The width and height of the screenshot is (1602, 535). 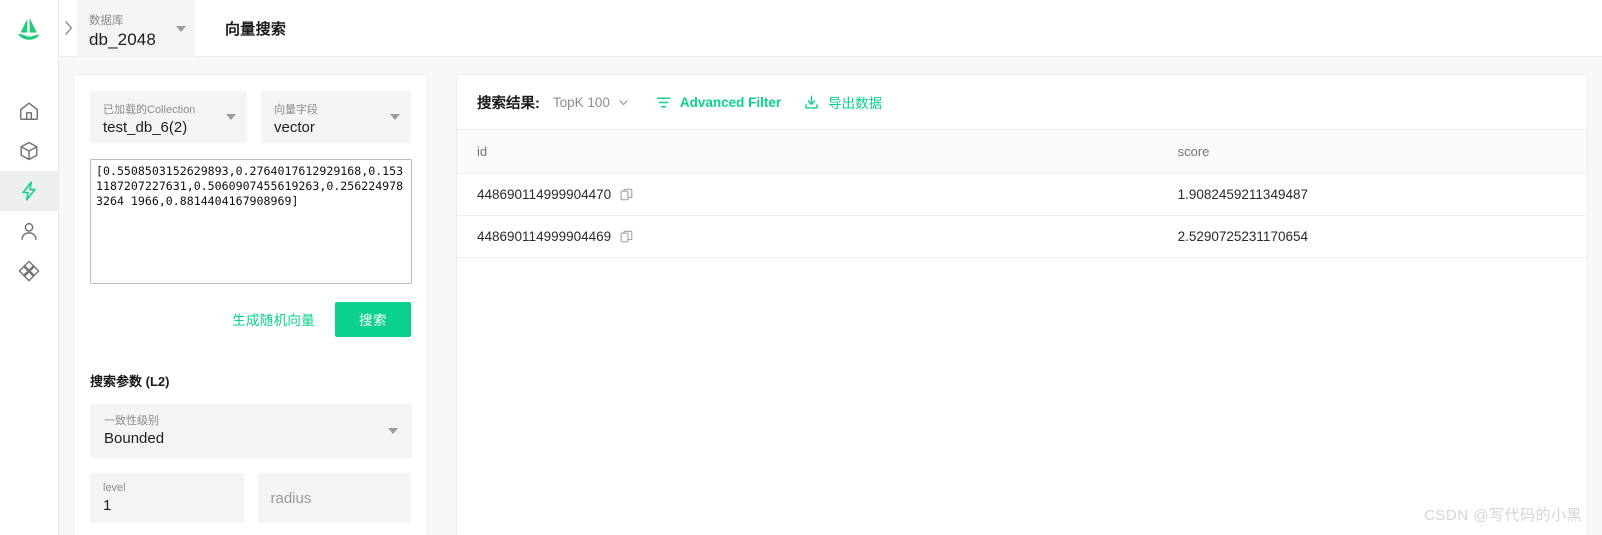 I want to click on milvus-sailboat-logo-icon, so click(x=29, y=28).